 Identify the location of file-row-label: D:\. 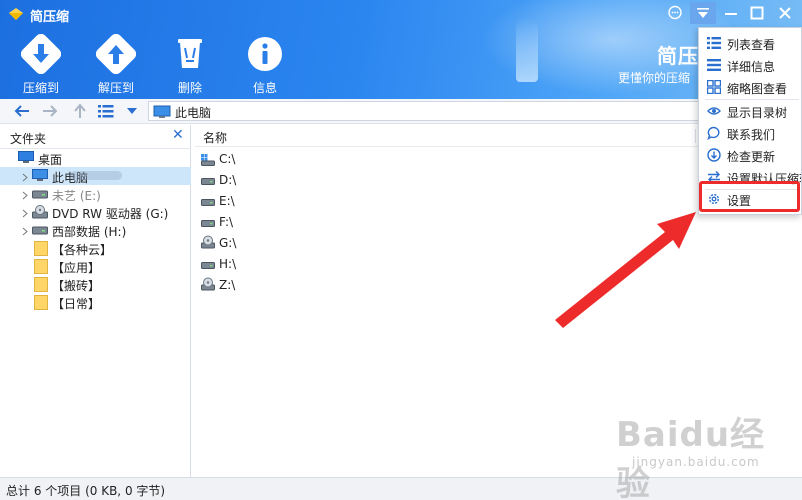
(228, 180).